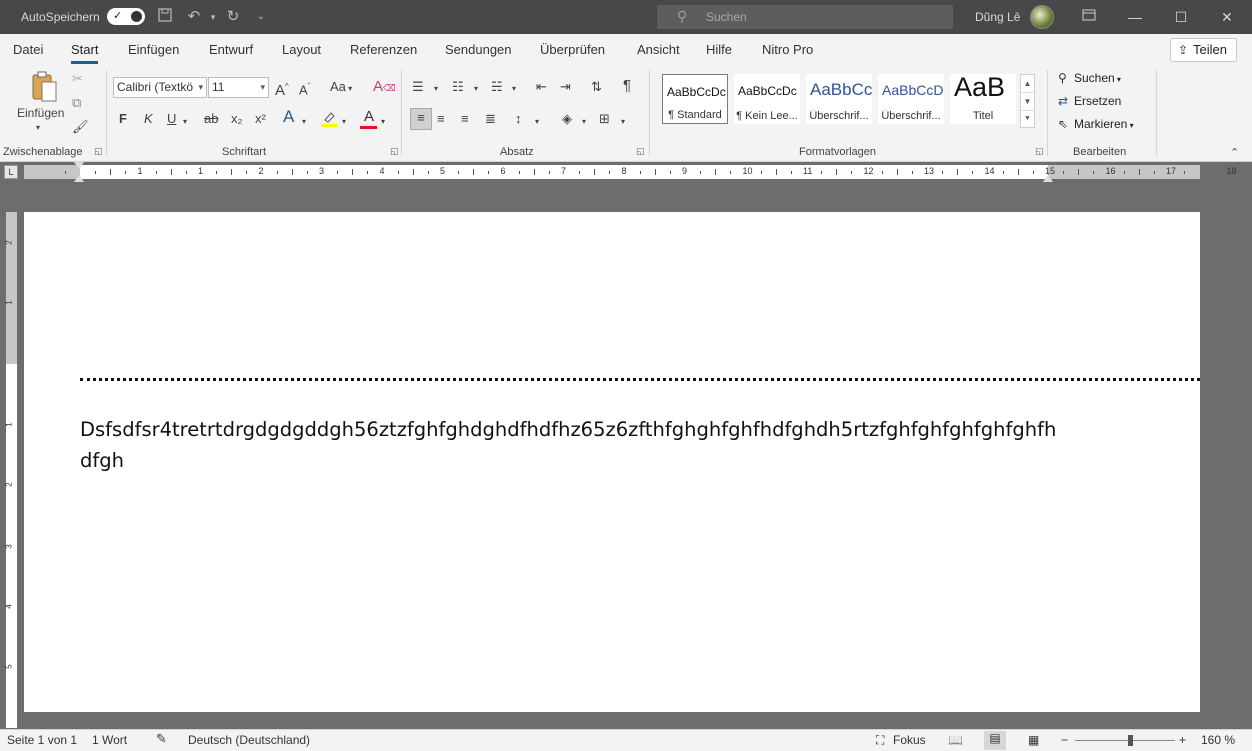  Describe the element at coordinates (421, 119) in the screenshot. I see `align-left-icon: ≡` at that location.